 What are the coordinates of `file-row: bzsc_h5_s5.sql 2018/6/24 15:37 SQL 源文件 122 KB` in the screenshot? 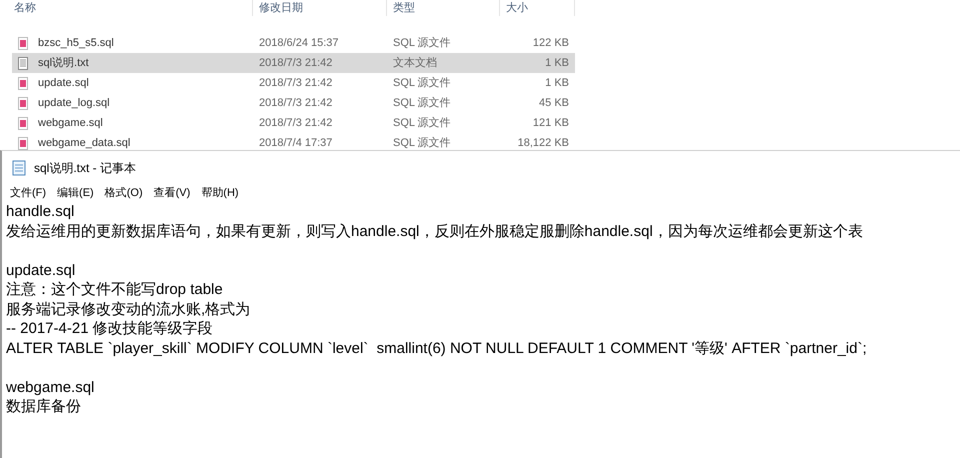 It's located at (293, 43).